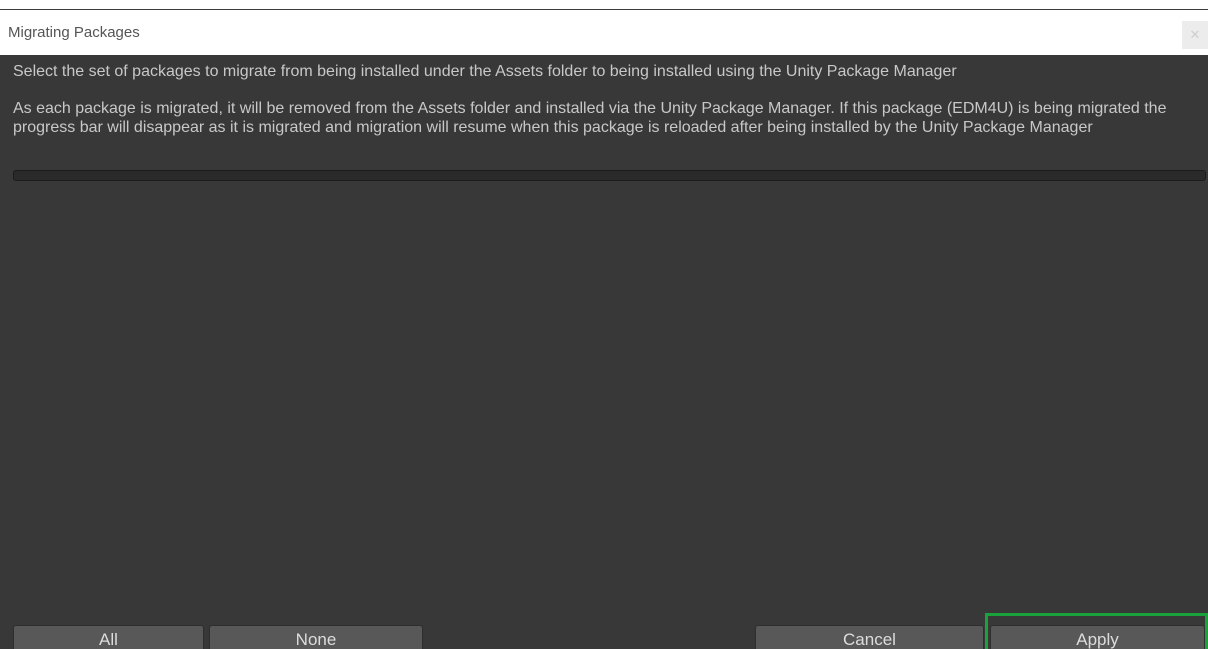 This screenshot has width=1208, height=649. Describe the element at coordinates (609, 175) in the screenshot. I see `migration-progress-bar` at that location.